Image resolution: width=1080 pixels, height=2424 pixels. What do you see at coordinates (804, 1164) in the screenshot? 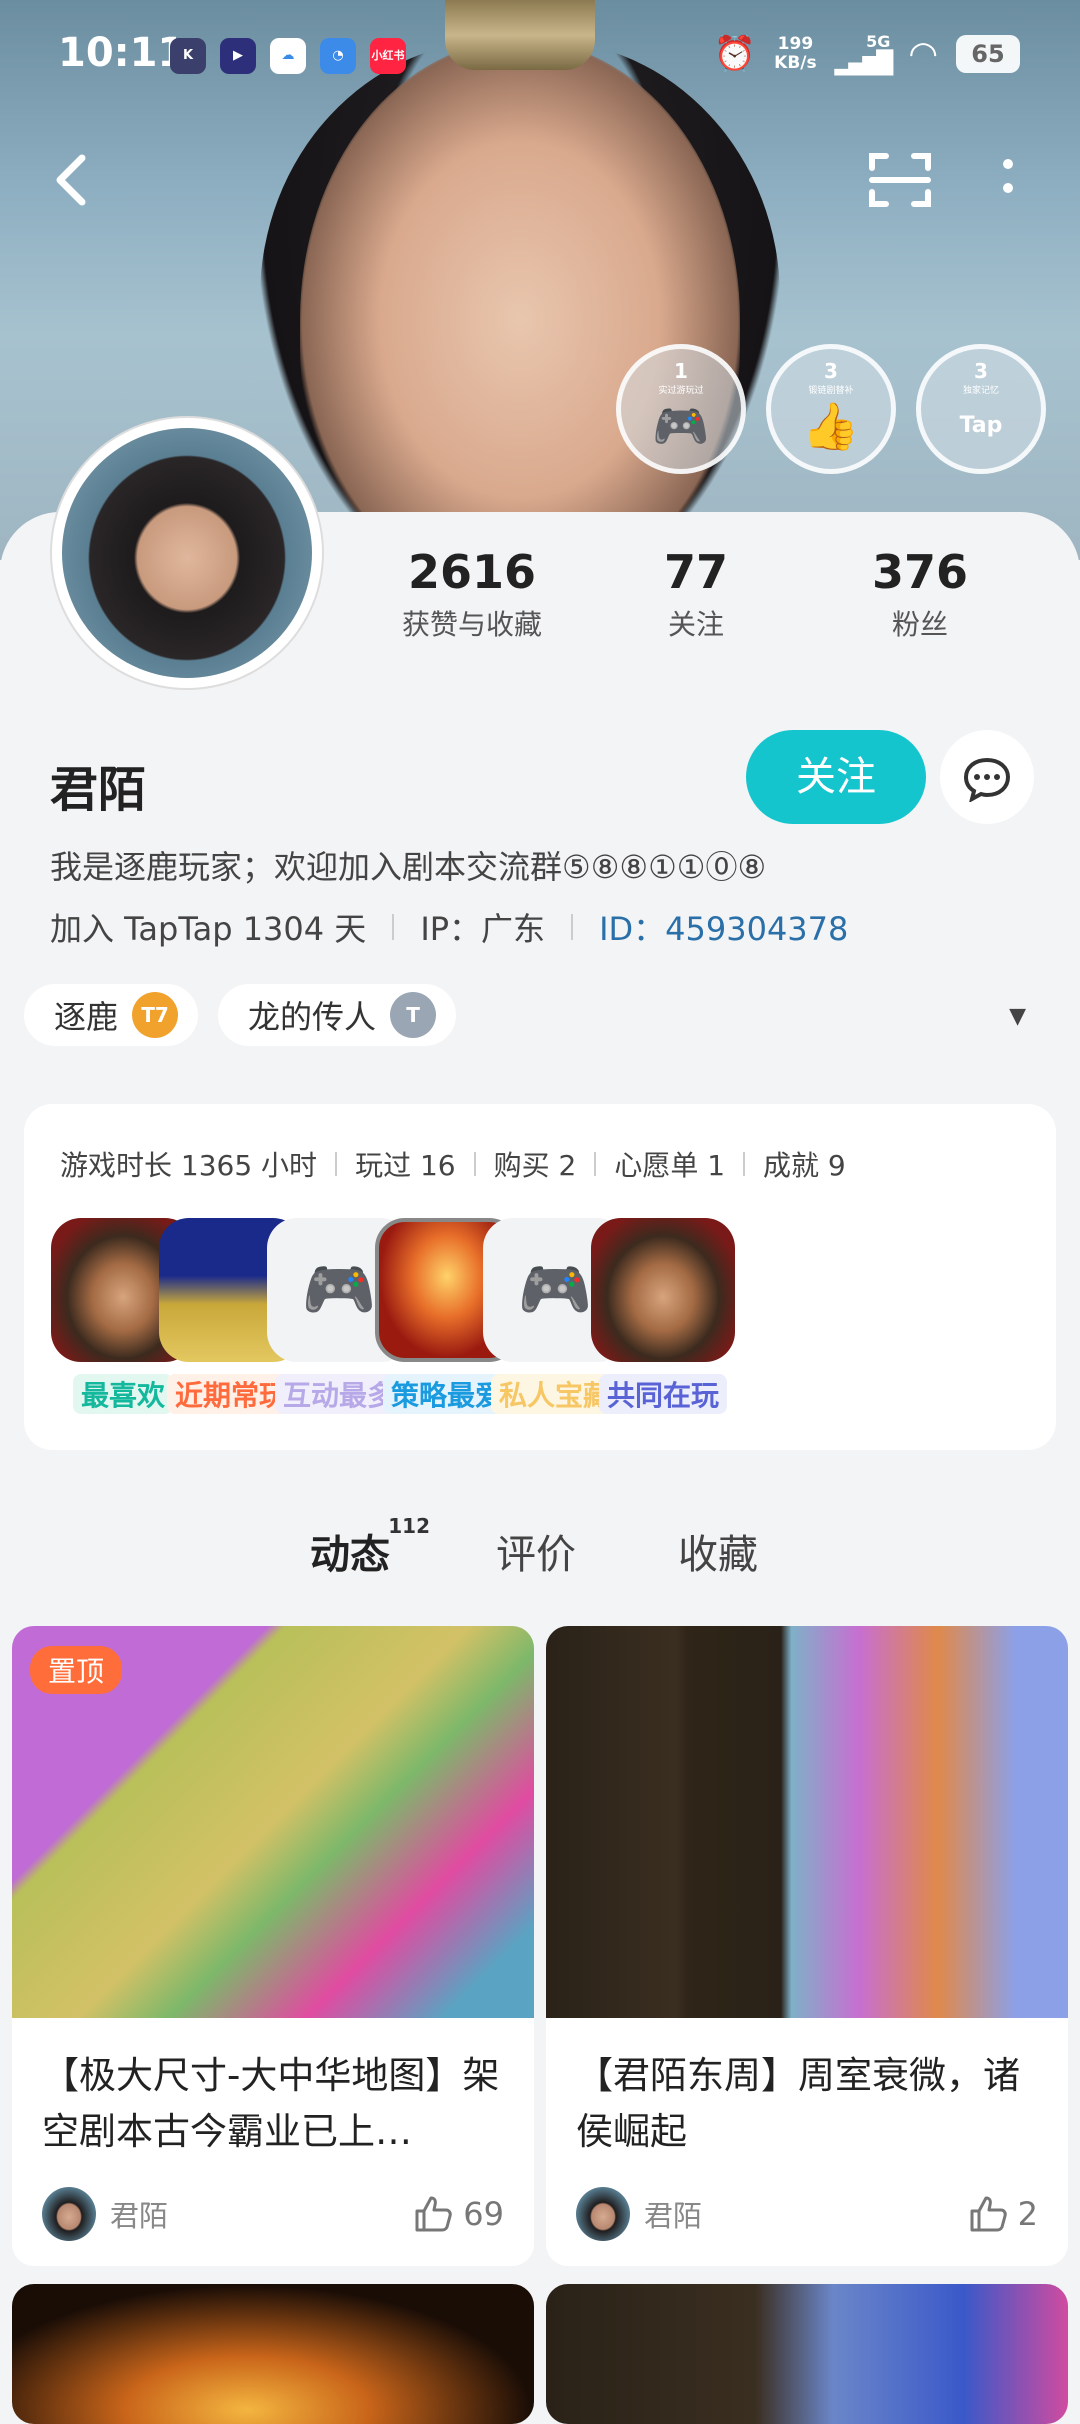
I see `achievements-count: 成就 9` at bounding box center [804, 1164].